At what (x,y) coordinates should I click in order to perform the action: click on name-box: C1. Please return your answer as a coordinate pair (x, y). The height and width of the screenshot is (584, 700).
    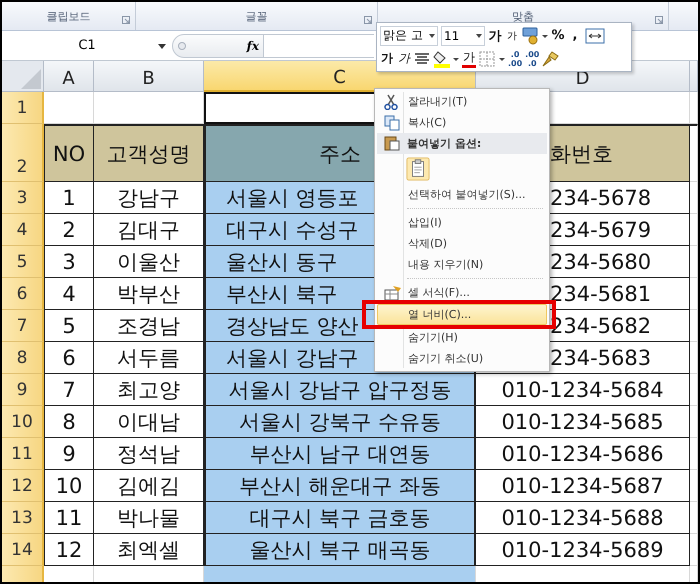
    Looking at the image, I should click on (87, 46).